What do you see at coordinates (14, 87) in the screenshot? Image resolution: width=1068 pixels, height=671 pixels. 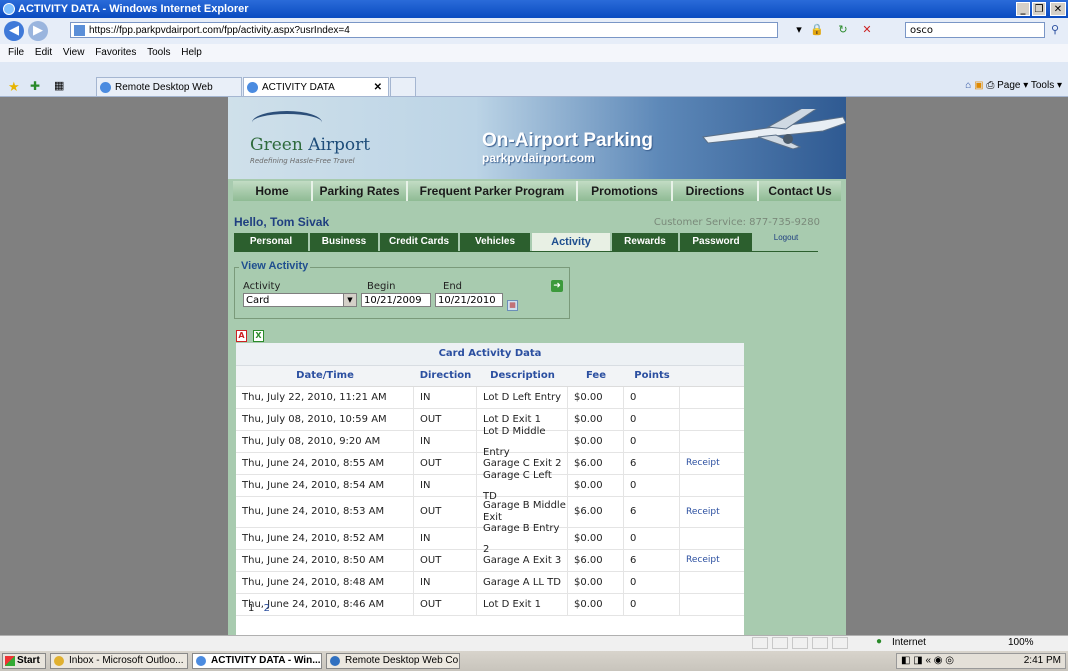 I see `favorites-star-icon: ★` at bounding box center [14, 87].